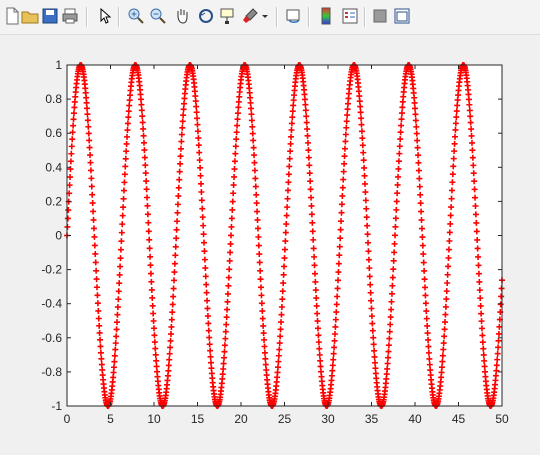  I want to click on figure-toolbar, so click(270, 17).